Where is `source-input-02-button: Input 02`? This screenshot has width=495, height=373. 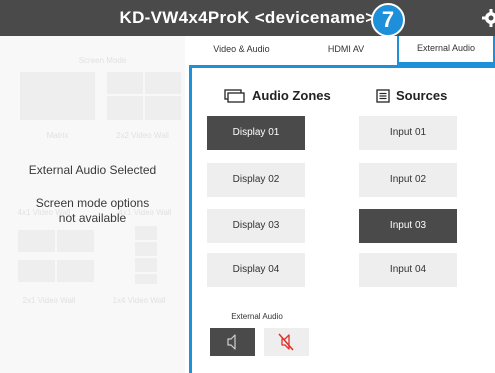 source-input-02-button: Input 02 is located at coordinates (408, 180).